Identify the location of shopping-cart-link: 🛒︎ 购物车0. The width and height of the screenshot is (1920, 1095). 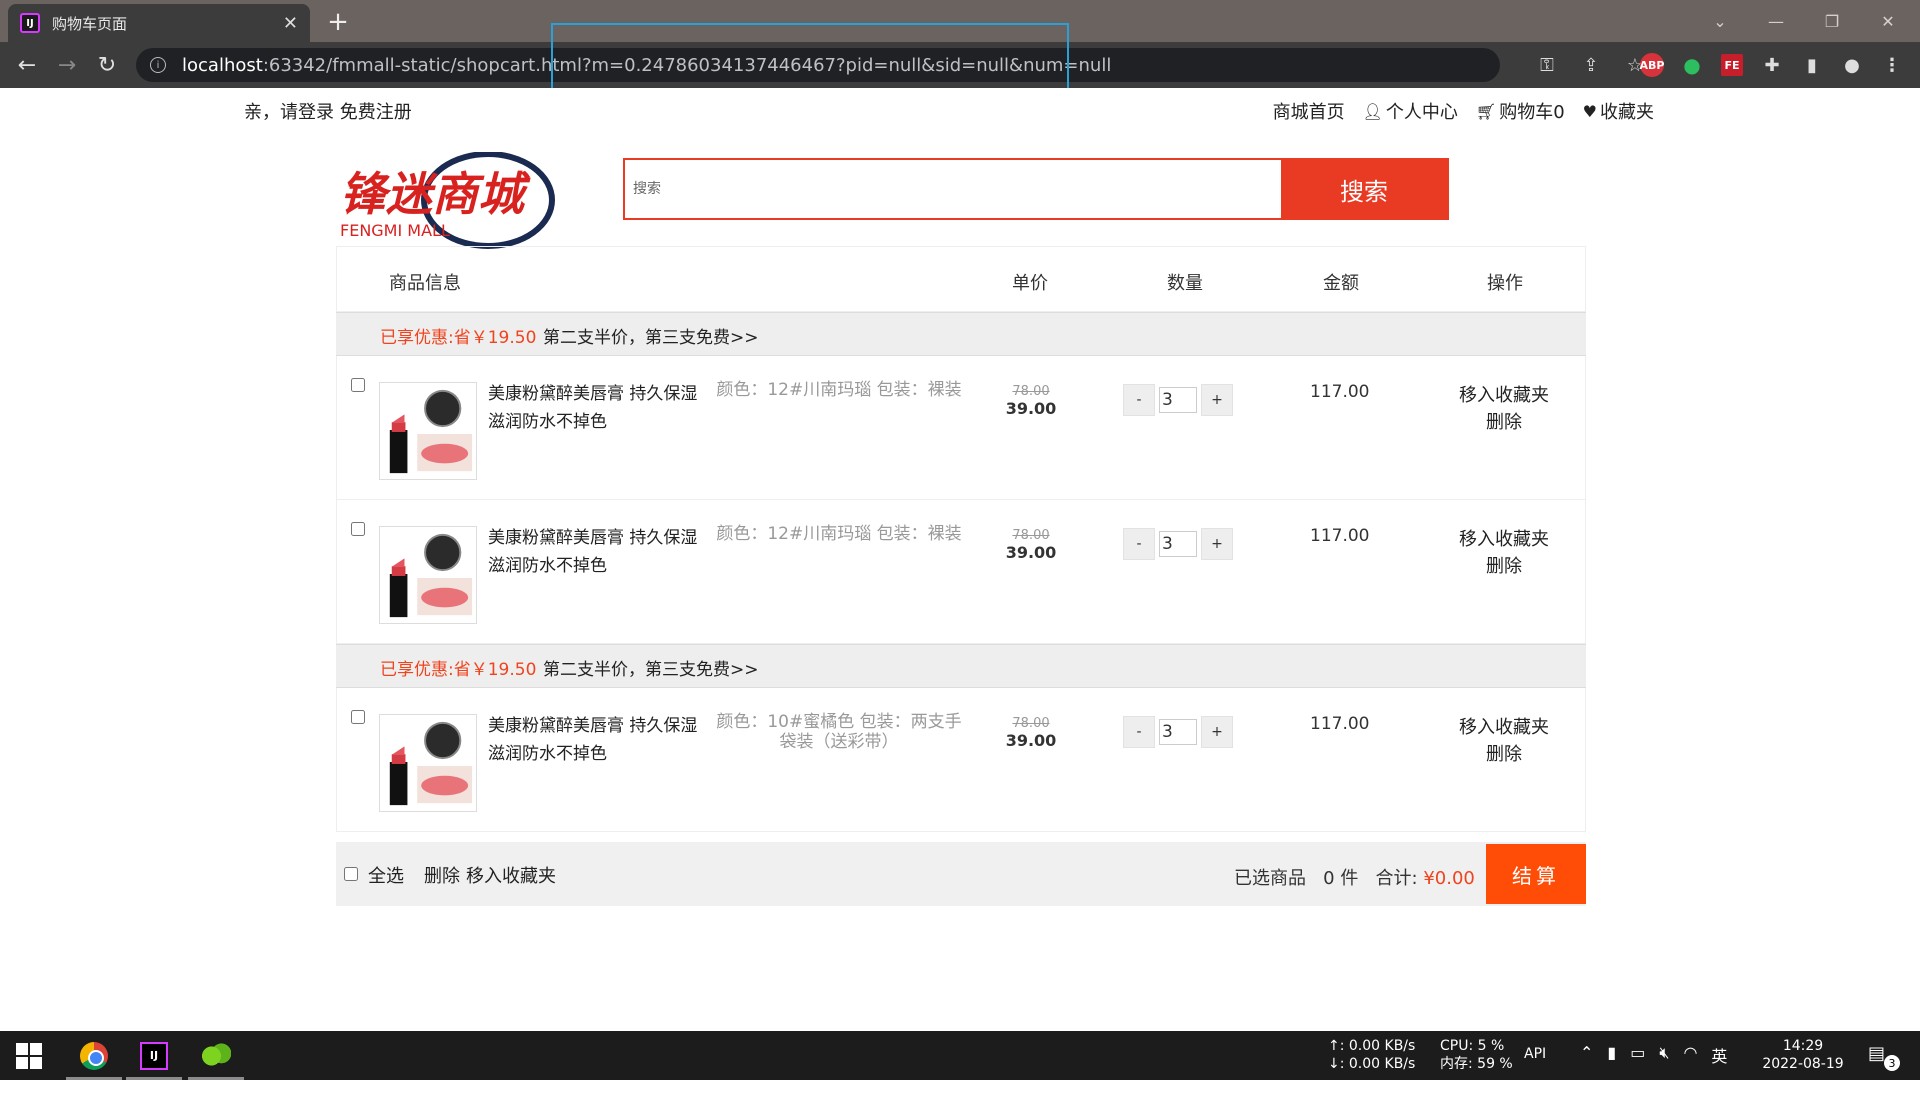
(1520, 111).